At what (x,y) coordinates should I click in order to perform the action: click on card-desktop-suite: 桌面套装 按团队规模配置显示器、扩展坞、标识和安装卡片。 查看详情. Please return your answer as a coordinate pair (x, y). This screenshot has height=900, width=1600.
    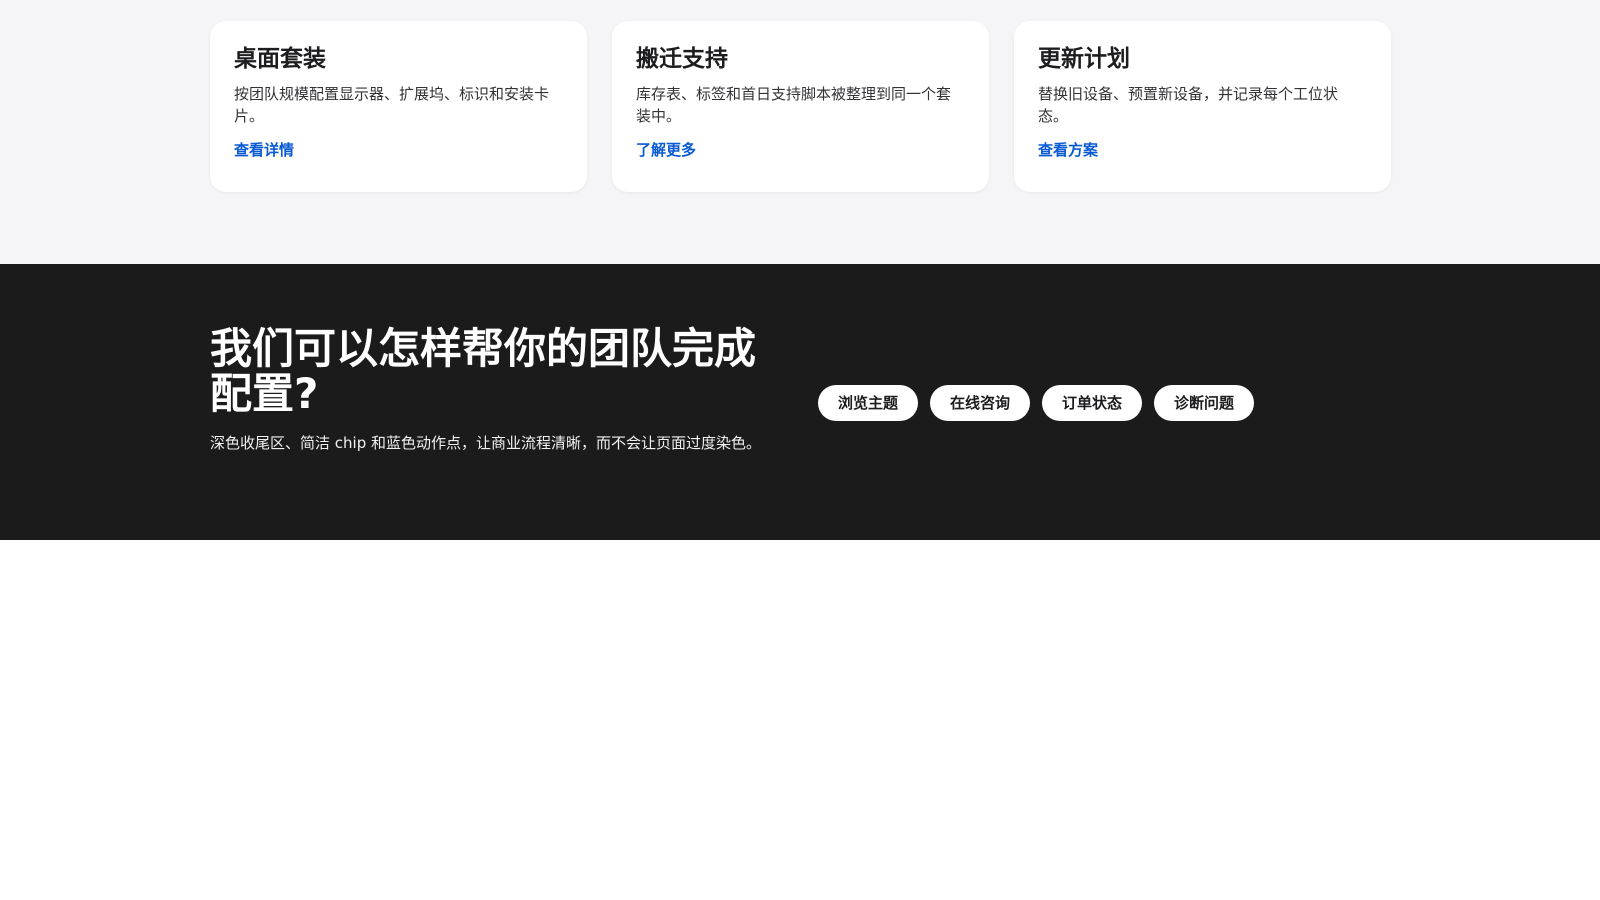
    Looking at the image, I should click on (398, 106).